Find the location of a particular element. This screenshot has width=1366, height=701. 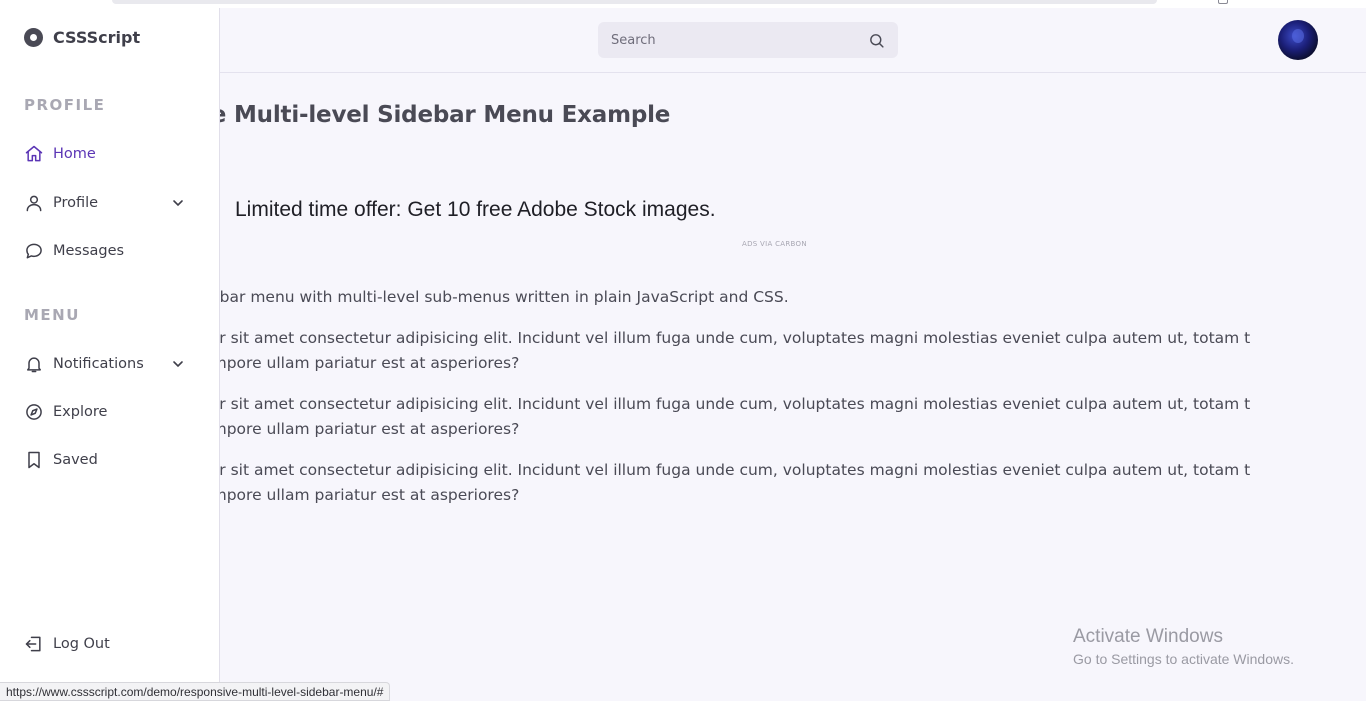

logout-icon is located at coordinates (33, 644).